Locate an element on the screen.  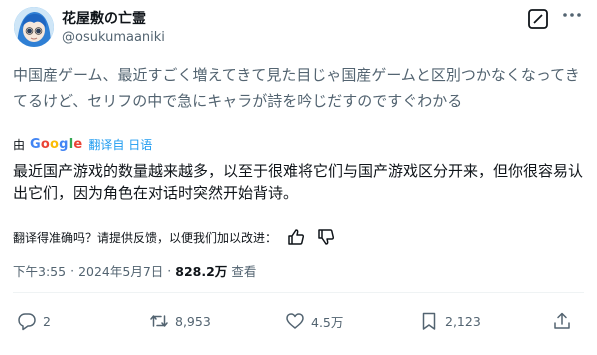
post-time: 下午3:55 is located at coordinates (39, 270).